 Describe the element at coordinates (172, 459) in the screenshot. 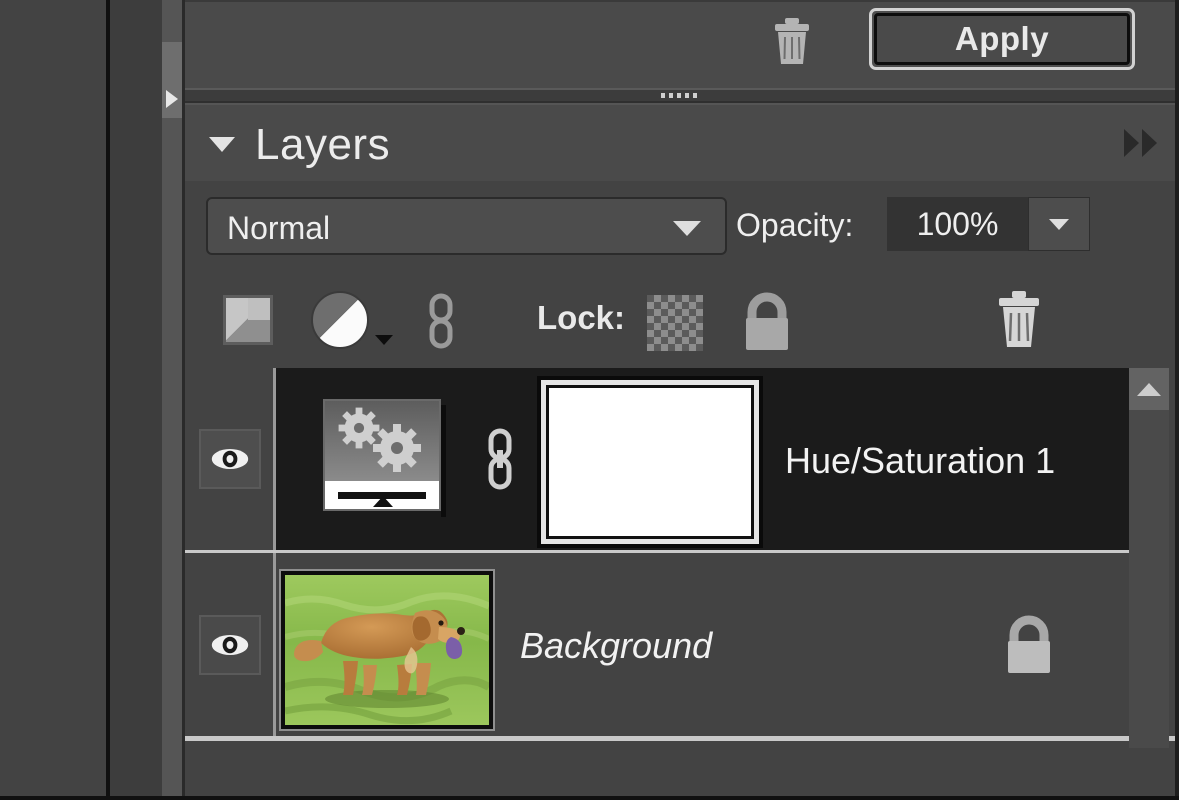

I see `rail-segment-bottom` at that location.